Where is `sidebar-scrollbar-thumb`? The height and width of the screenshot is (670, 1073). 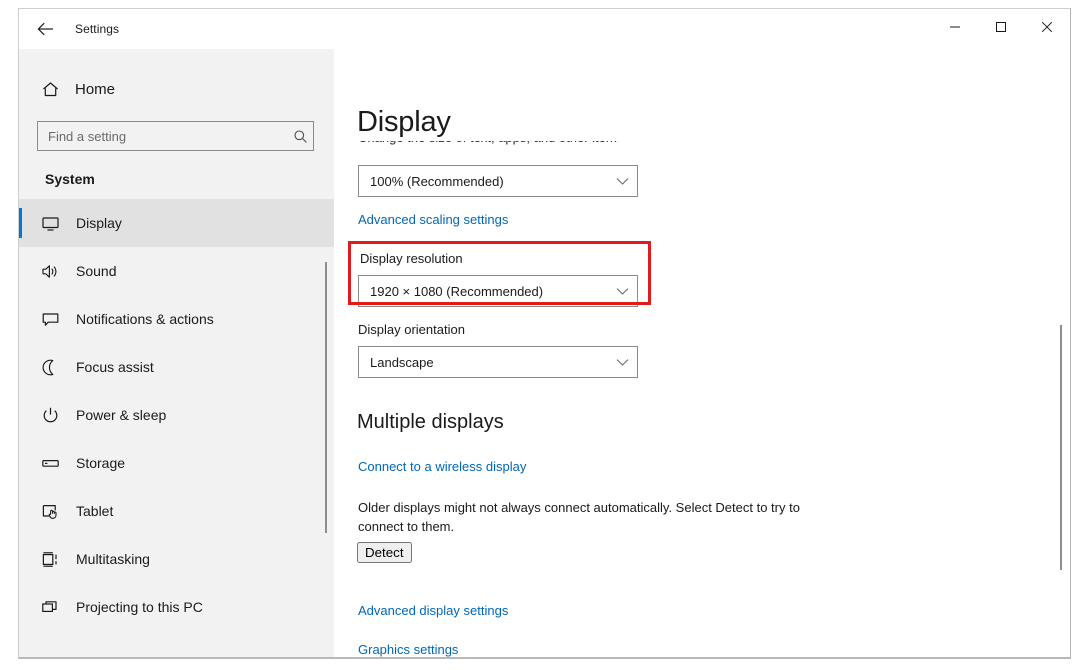 sidebar-scrollbar-thumb is located at coordinates (326, 397).